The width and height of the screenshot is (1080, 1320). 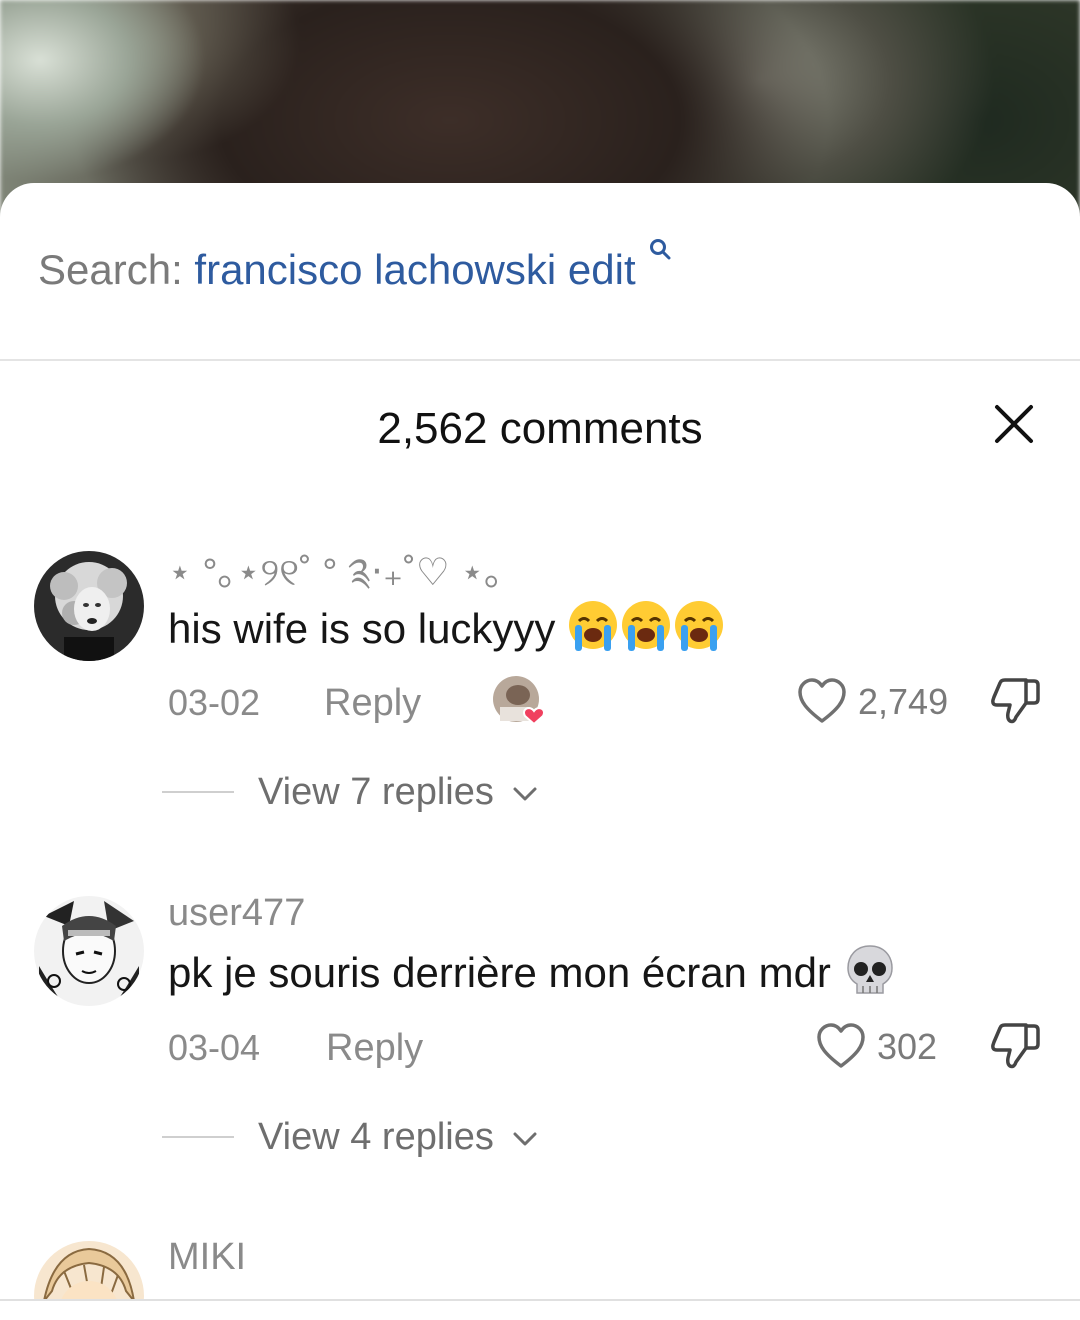 What do you see at coordinates (660, 249) in the screenshot?
I see `search-icon` at bounding box center [660, 249].